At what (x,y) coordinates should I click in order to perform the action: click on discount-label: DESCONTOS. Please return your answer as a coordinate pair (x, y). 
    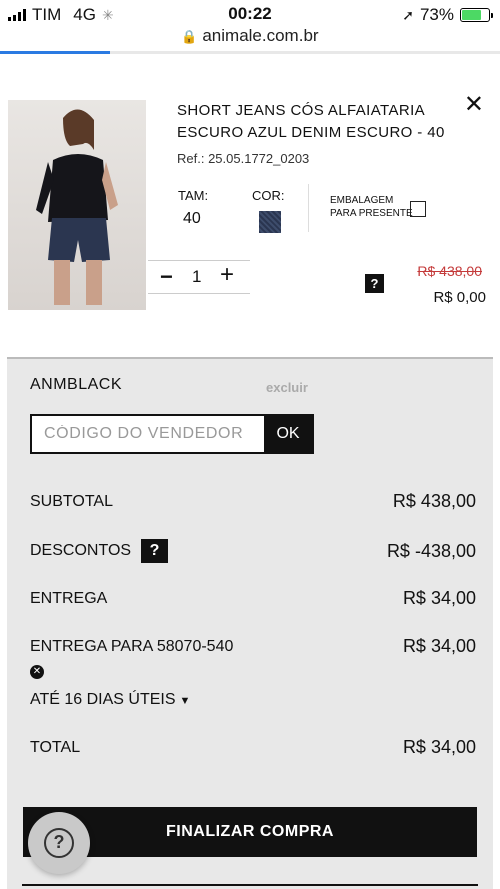
    Looking at the image, I should click on (81, 551).